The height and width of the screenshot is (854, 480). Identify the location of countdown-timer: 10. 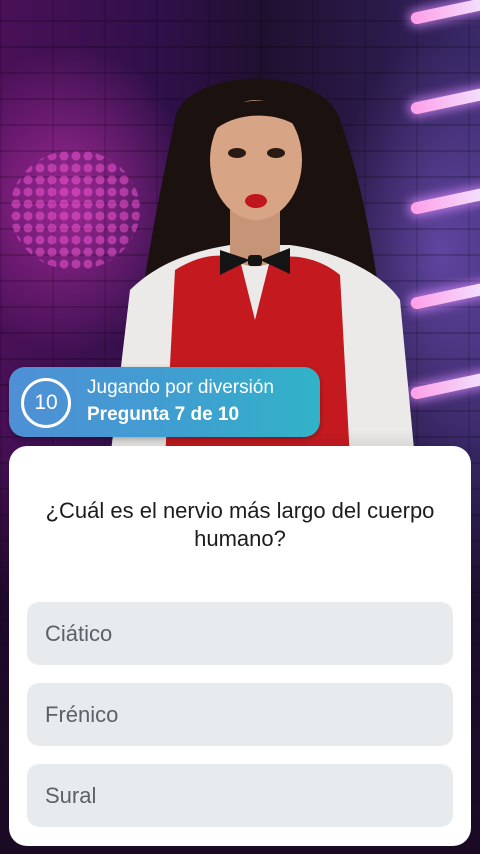
(46, 403).